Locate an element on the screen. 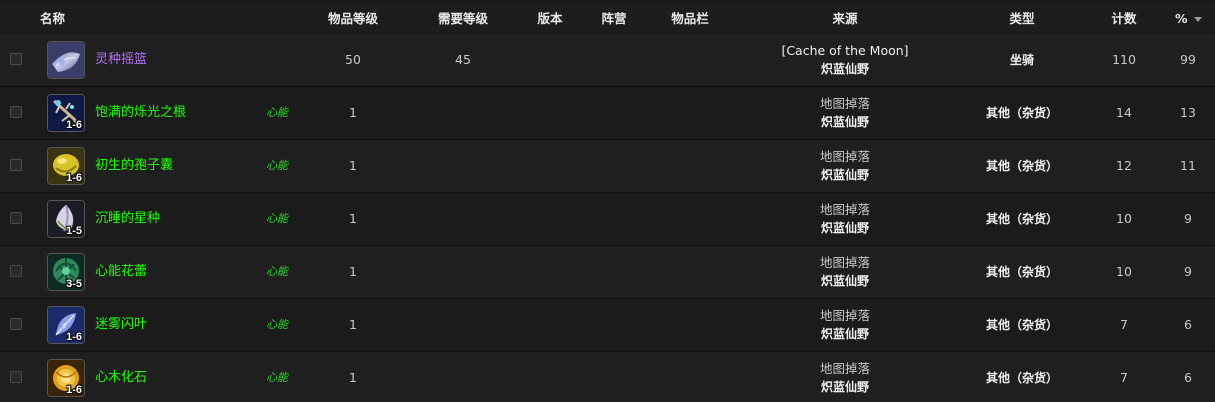  header-percent: % is located at coordinates (1188, 18).